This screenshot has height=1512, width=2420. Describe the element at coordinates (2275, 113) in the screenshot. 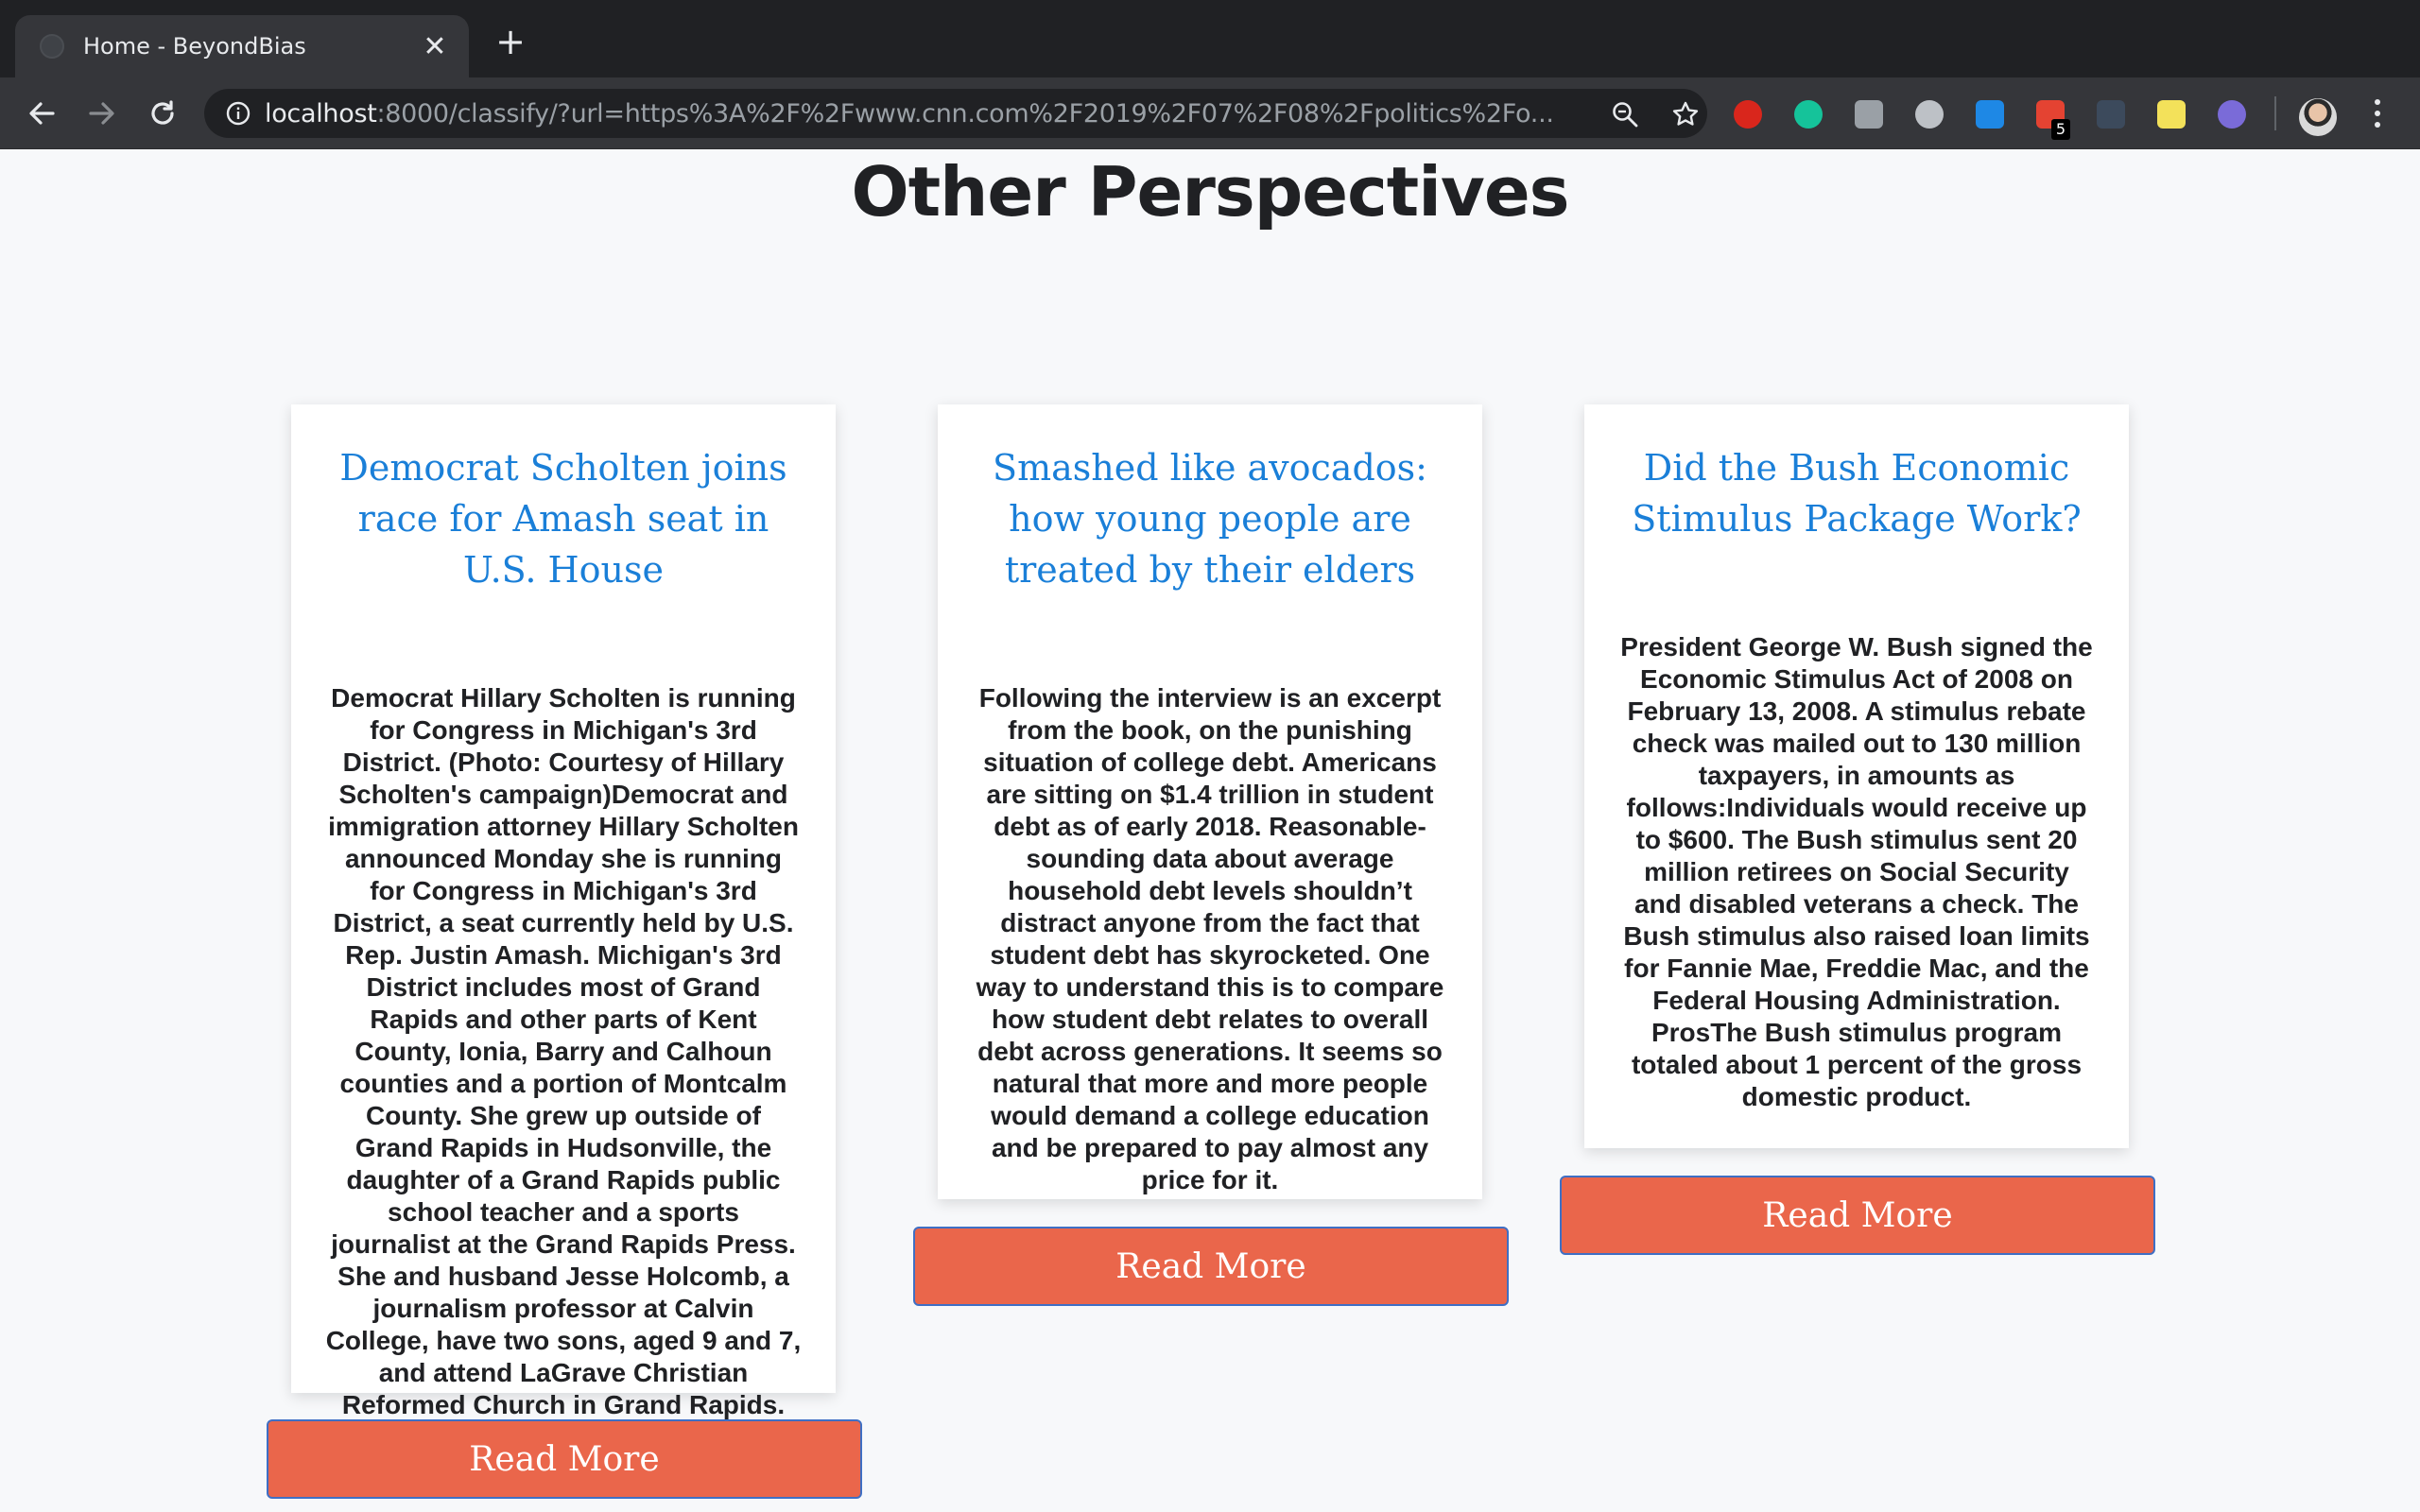

I see `toolbar-divider` at that location.